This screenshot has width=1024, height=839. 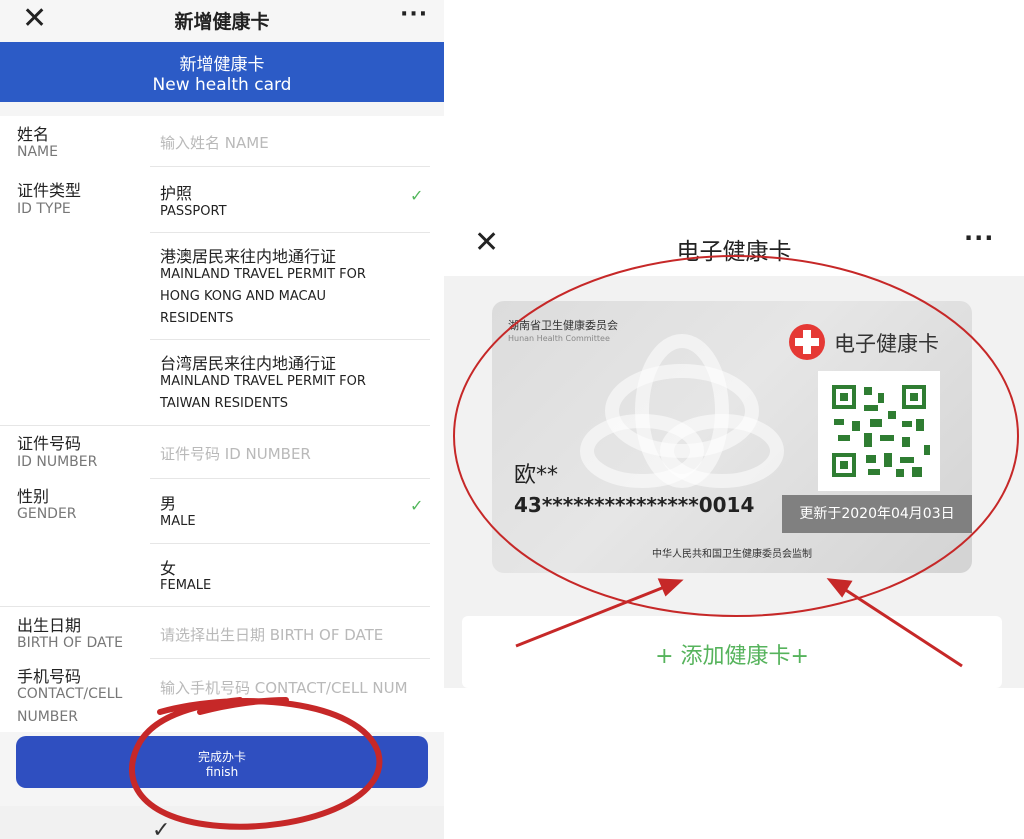 What do you see at coordinates (559, 338) in the screenshot?
I see `issuer-name-en: Hunan Health Committee` at bounding box center [559, 338].